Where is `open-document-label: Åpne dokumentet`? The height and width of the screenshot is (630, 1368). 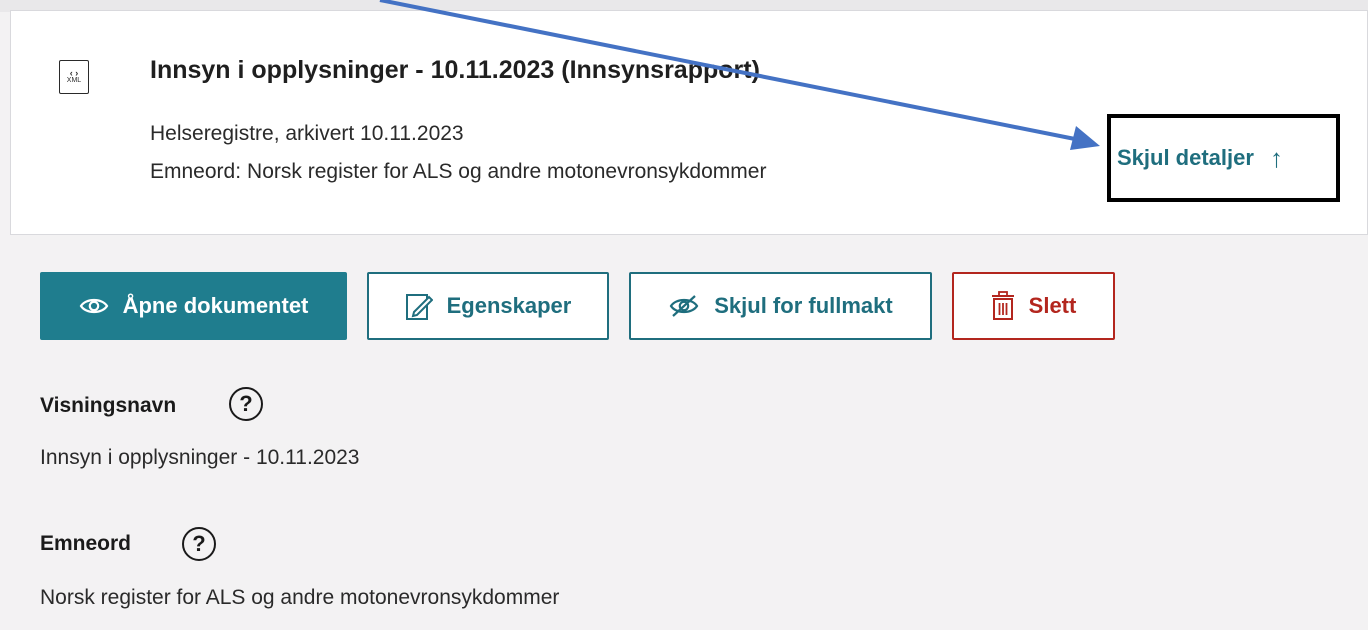
open-document-label: Åpne dokumentet is located at coordinates (215, 305).